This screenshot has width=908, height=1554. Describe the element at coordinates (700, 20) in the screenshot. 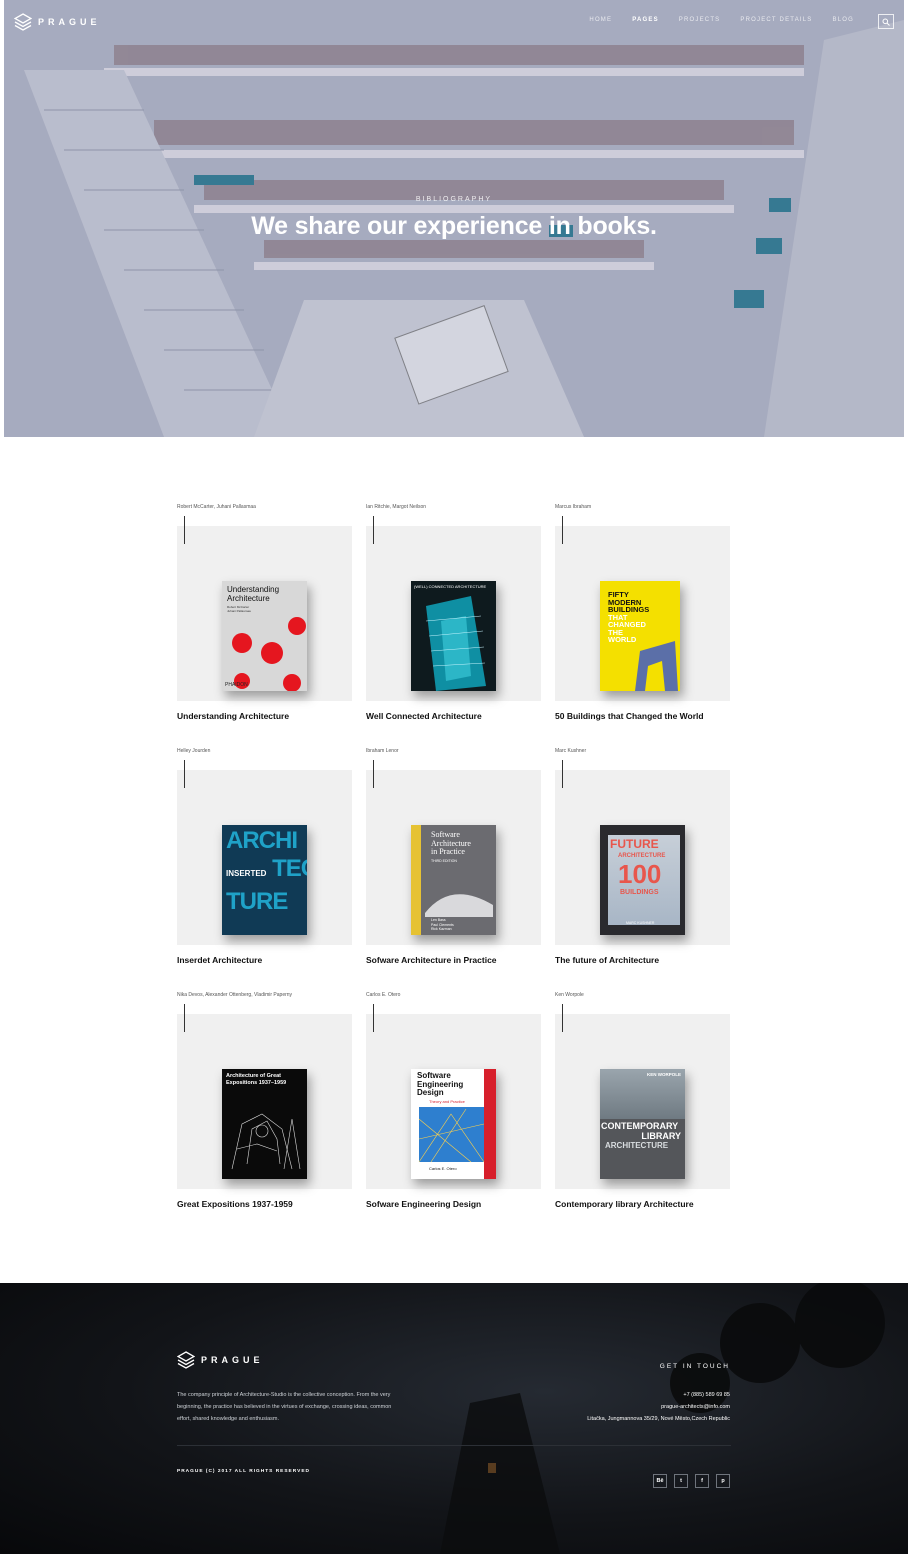

I see `nav-projects: PROJECTS` at that location.